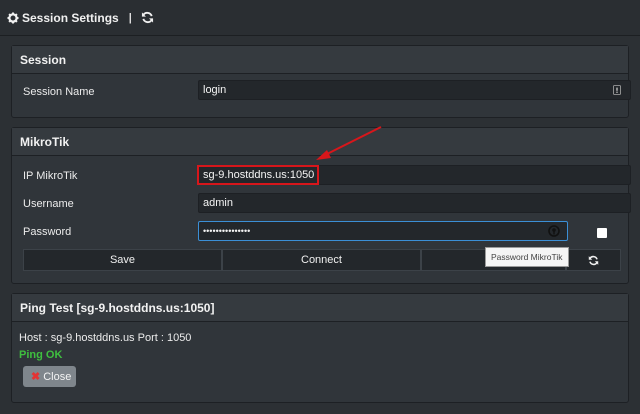 The image size is (640, 414). I want to click on ip-label: IP MikroTik, so click(50, 176).